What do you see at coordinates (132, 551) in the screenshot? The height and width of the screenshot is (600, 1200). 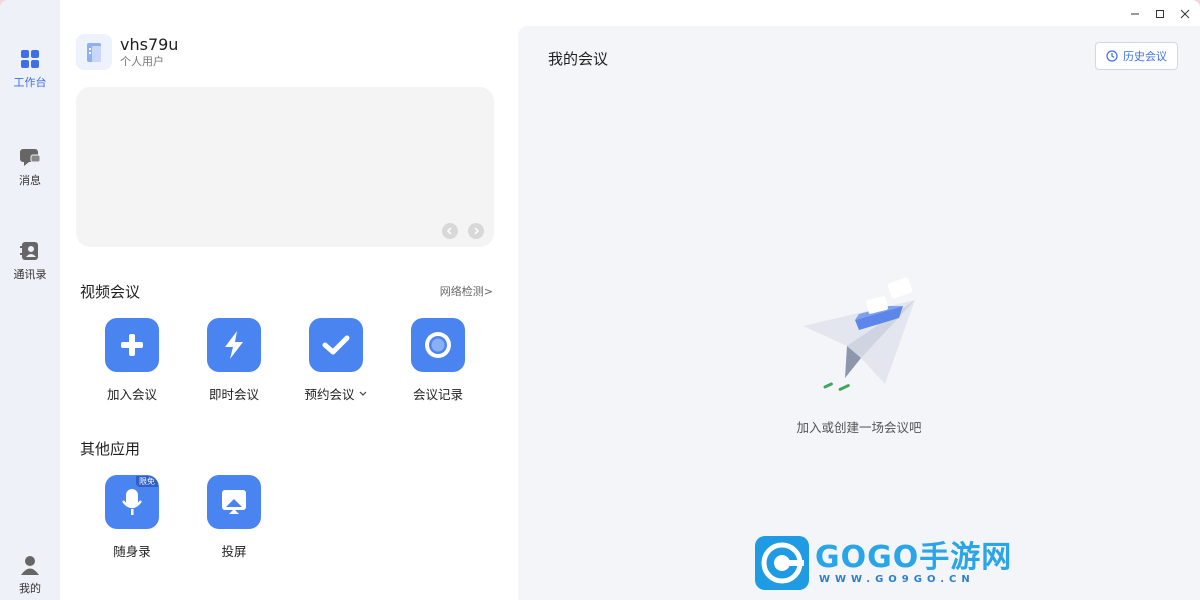 I see `tile-label: 随身录` at bounding box center [132, 551].